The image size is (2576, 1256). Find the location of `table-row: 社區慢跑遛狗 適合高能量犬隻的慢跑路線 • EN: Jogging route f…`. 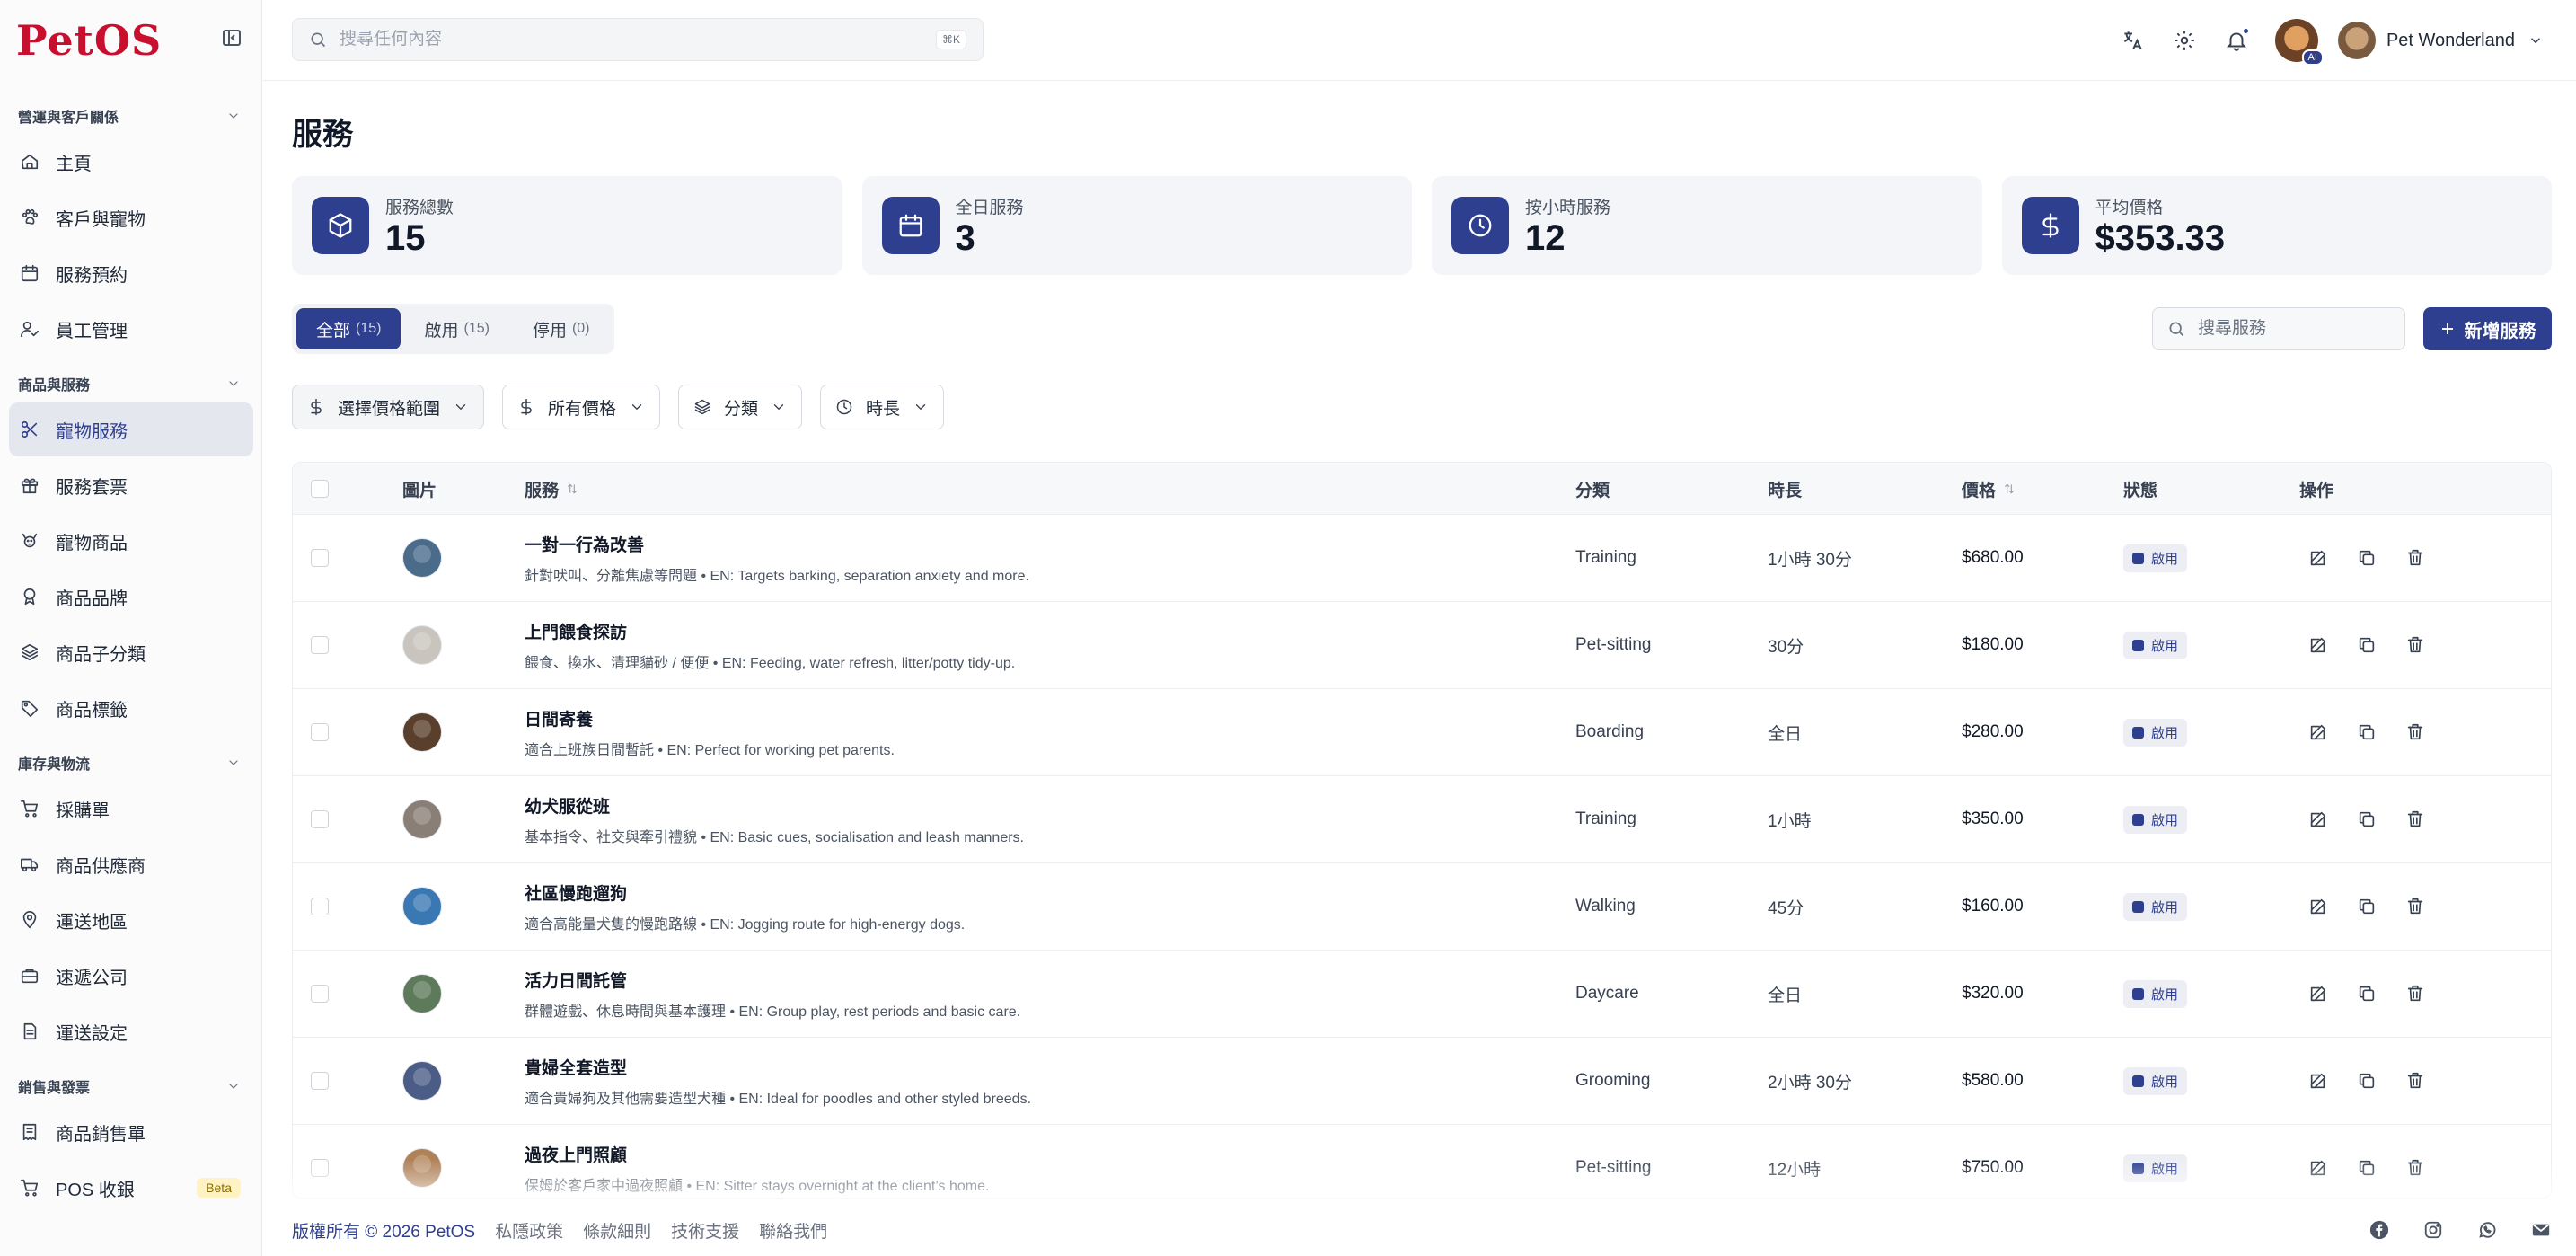

table-row: 社區慢跑遛狗 適合高能量犬隻的慢跑路線 • EN: Jogging route f… is located at coordinates (1422, 907).